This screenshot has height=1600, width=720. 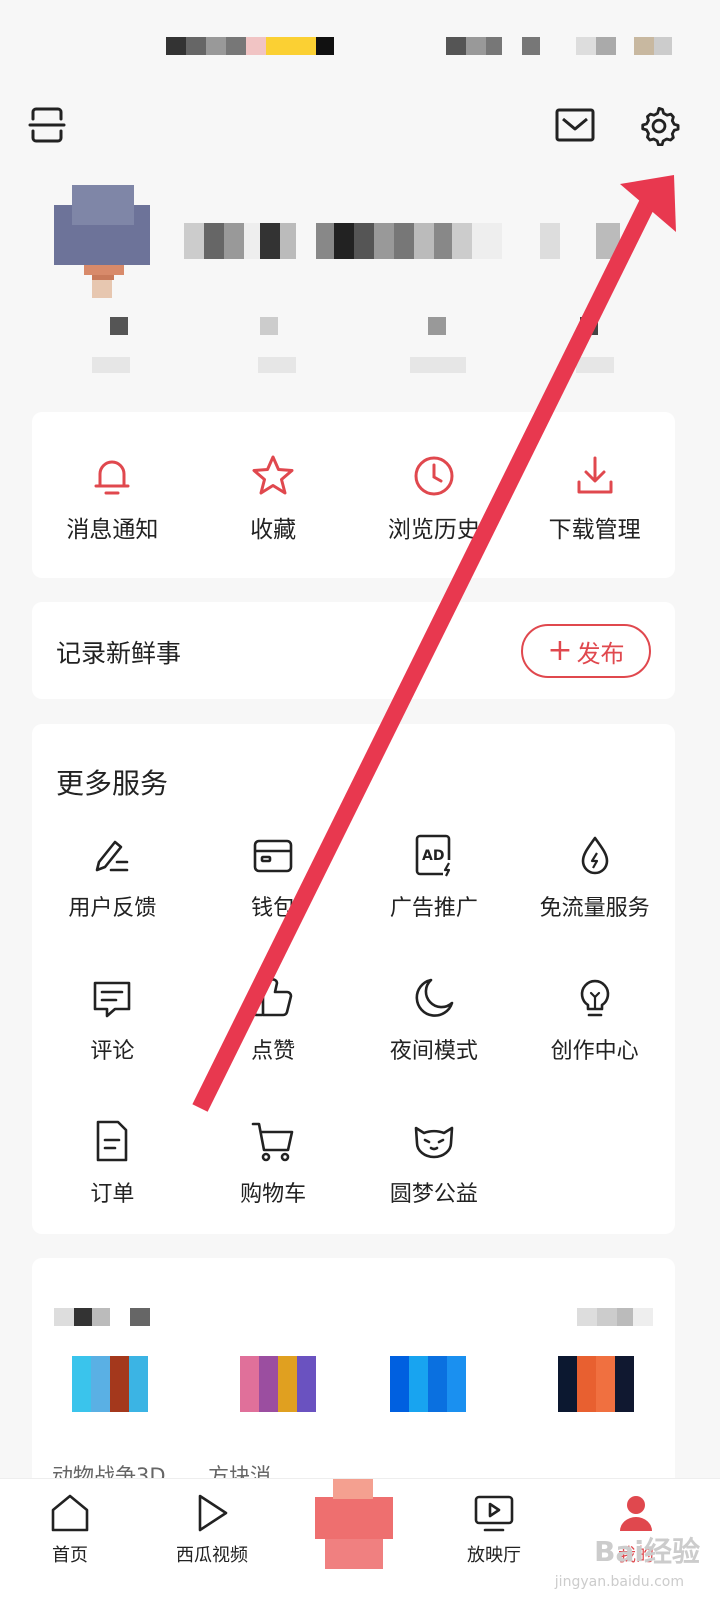 I want to click on mail-icon, so click(x=575, y=125).